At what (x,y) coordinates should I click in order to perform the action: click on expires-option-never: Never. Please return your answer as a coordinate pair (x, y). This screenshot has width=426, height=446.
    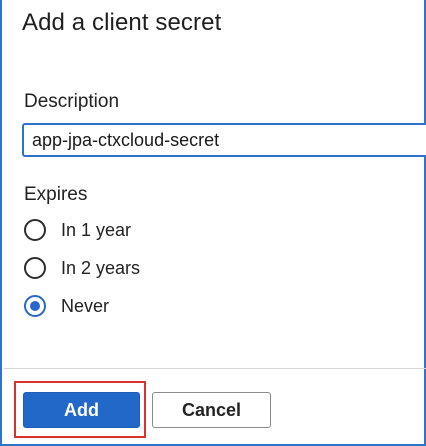
    Looking at the image, I should click on (66, 306).